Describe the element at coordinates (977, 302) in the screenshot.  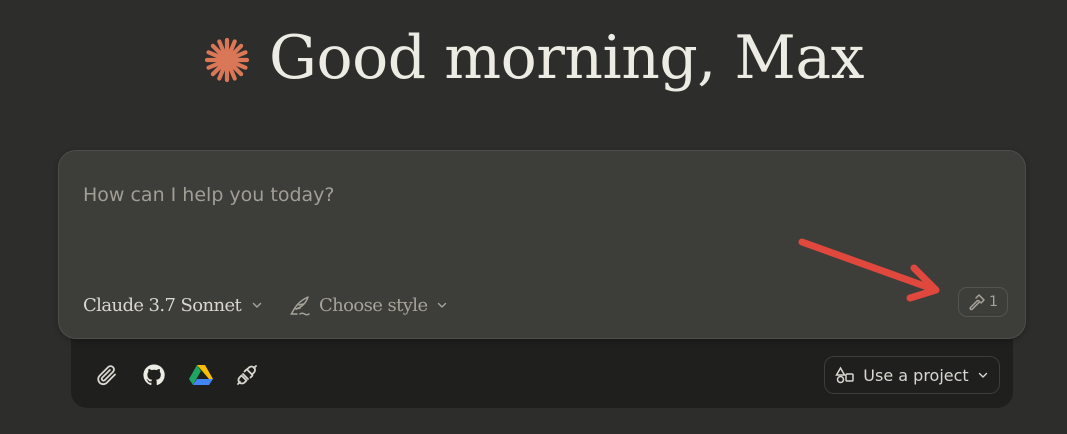
I see `hammer-icon` at that location.